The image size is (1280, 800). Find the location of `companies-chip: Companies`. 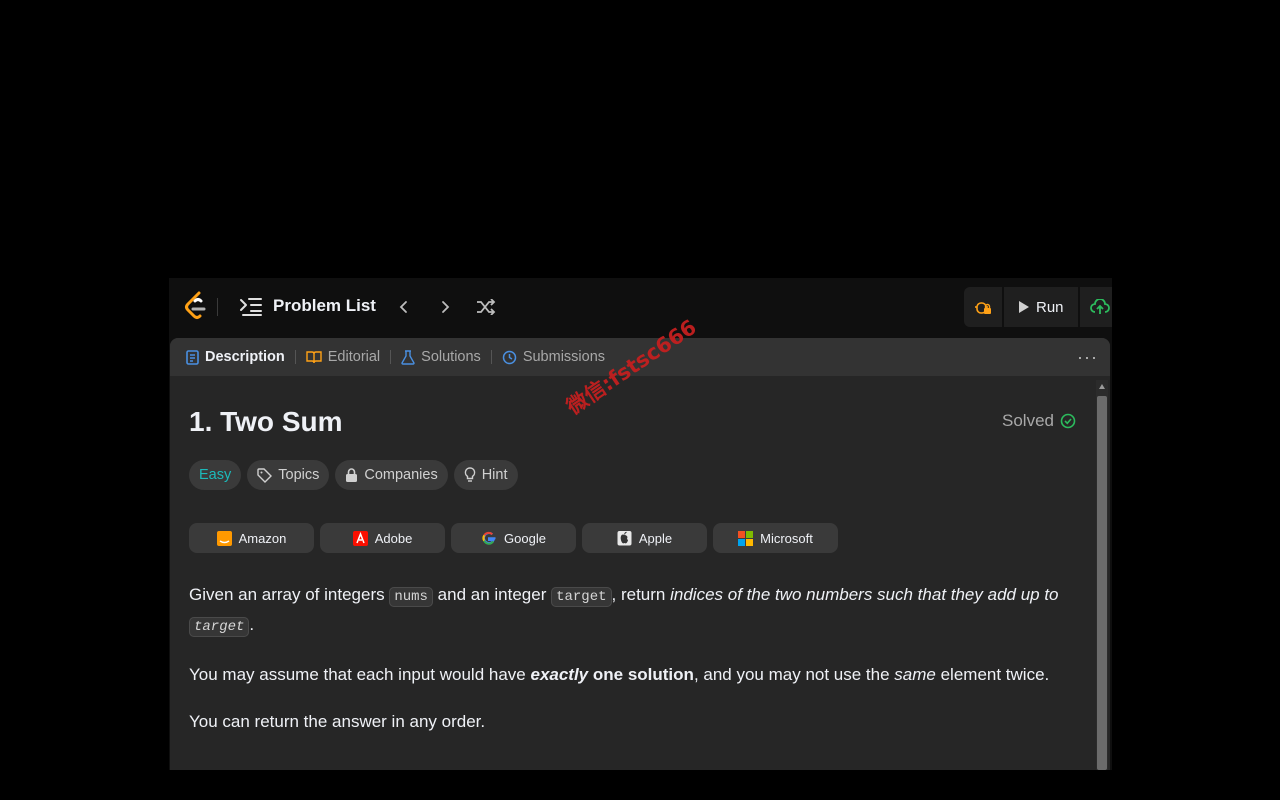

companies-chip: Companies is located at coordinates (391, 475).